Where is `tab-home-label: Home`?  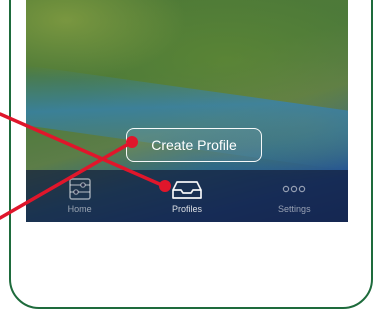 tab-home-label: Home is located at coordinates (79, 209).